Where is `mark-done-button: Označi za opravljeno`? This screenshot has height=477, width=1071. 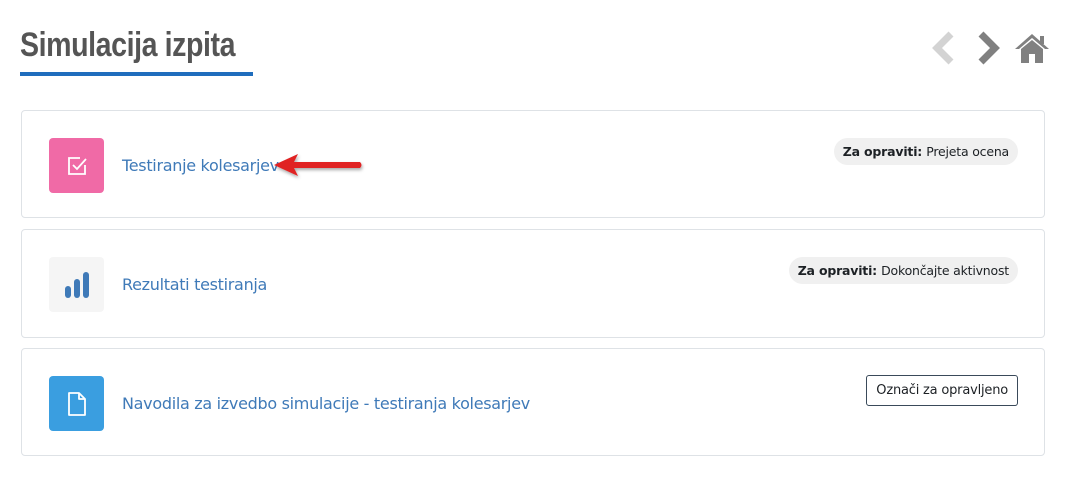
mark-done-button: Označi za opravljeno is located at coordinates (942, 390).